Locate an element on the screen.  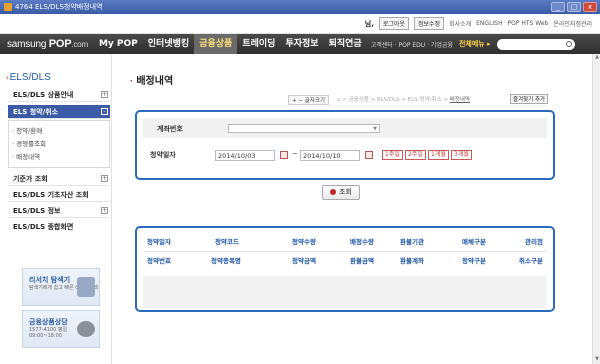
nav-sub-links: 고객센터 · POP EDU · 기업금융 is located at coordinates (412, 44).